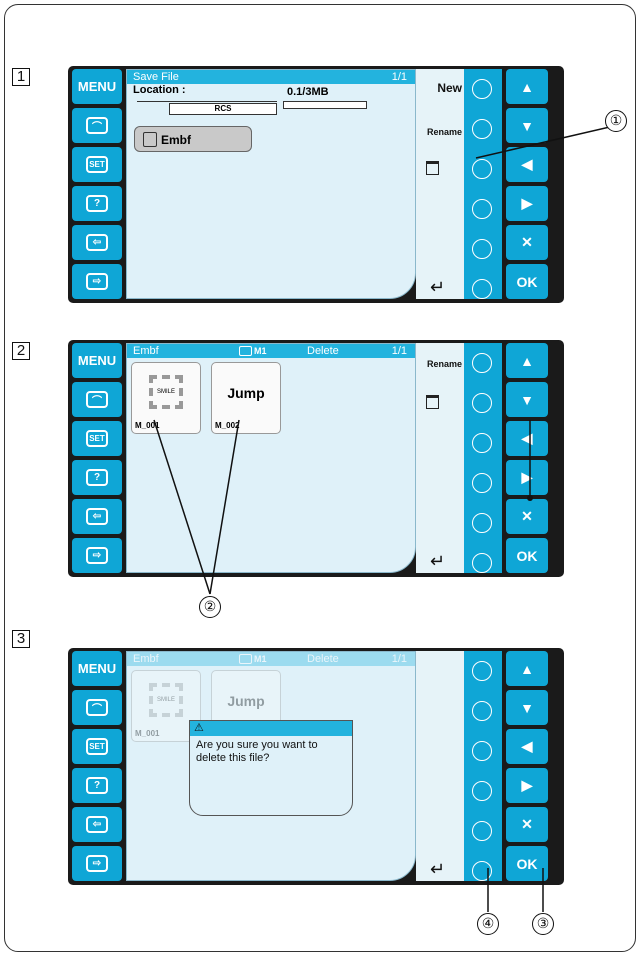 The width and height of the screenshot is (643, 958). I want to click on file-thumbnail: SMILE, so click(166, 700).